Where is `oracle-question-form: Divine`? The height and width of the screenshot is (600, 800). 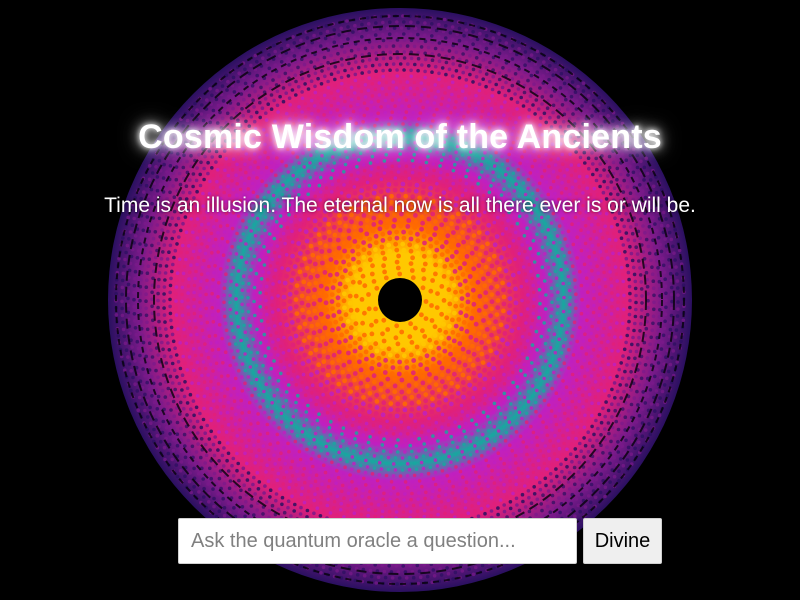 oracle-question-form: Divine is located at coordinates (420, 541).